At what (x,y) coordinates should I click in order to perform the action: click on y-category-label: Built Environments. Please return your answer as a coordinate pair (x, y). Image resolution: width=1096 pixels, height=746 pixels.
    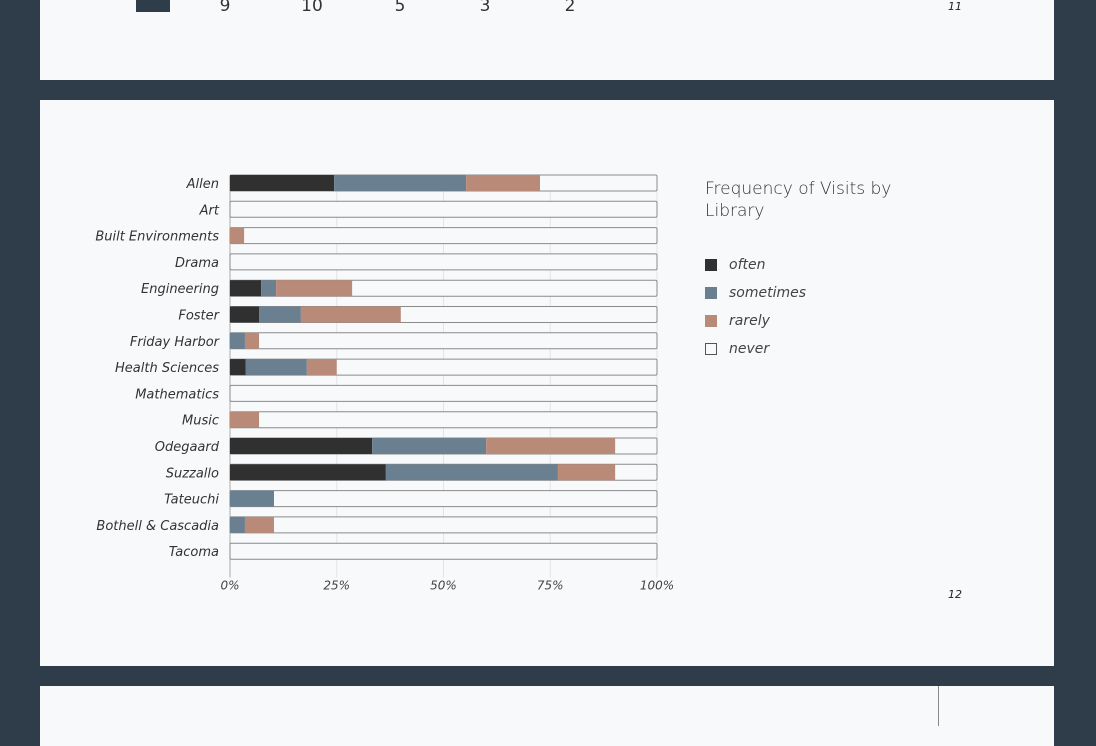
    Looking at the image, I should click on (157, 237).